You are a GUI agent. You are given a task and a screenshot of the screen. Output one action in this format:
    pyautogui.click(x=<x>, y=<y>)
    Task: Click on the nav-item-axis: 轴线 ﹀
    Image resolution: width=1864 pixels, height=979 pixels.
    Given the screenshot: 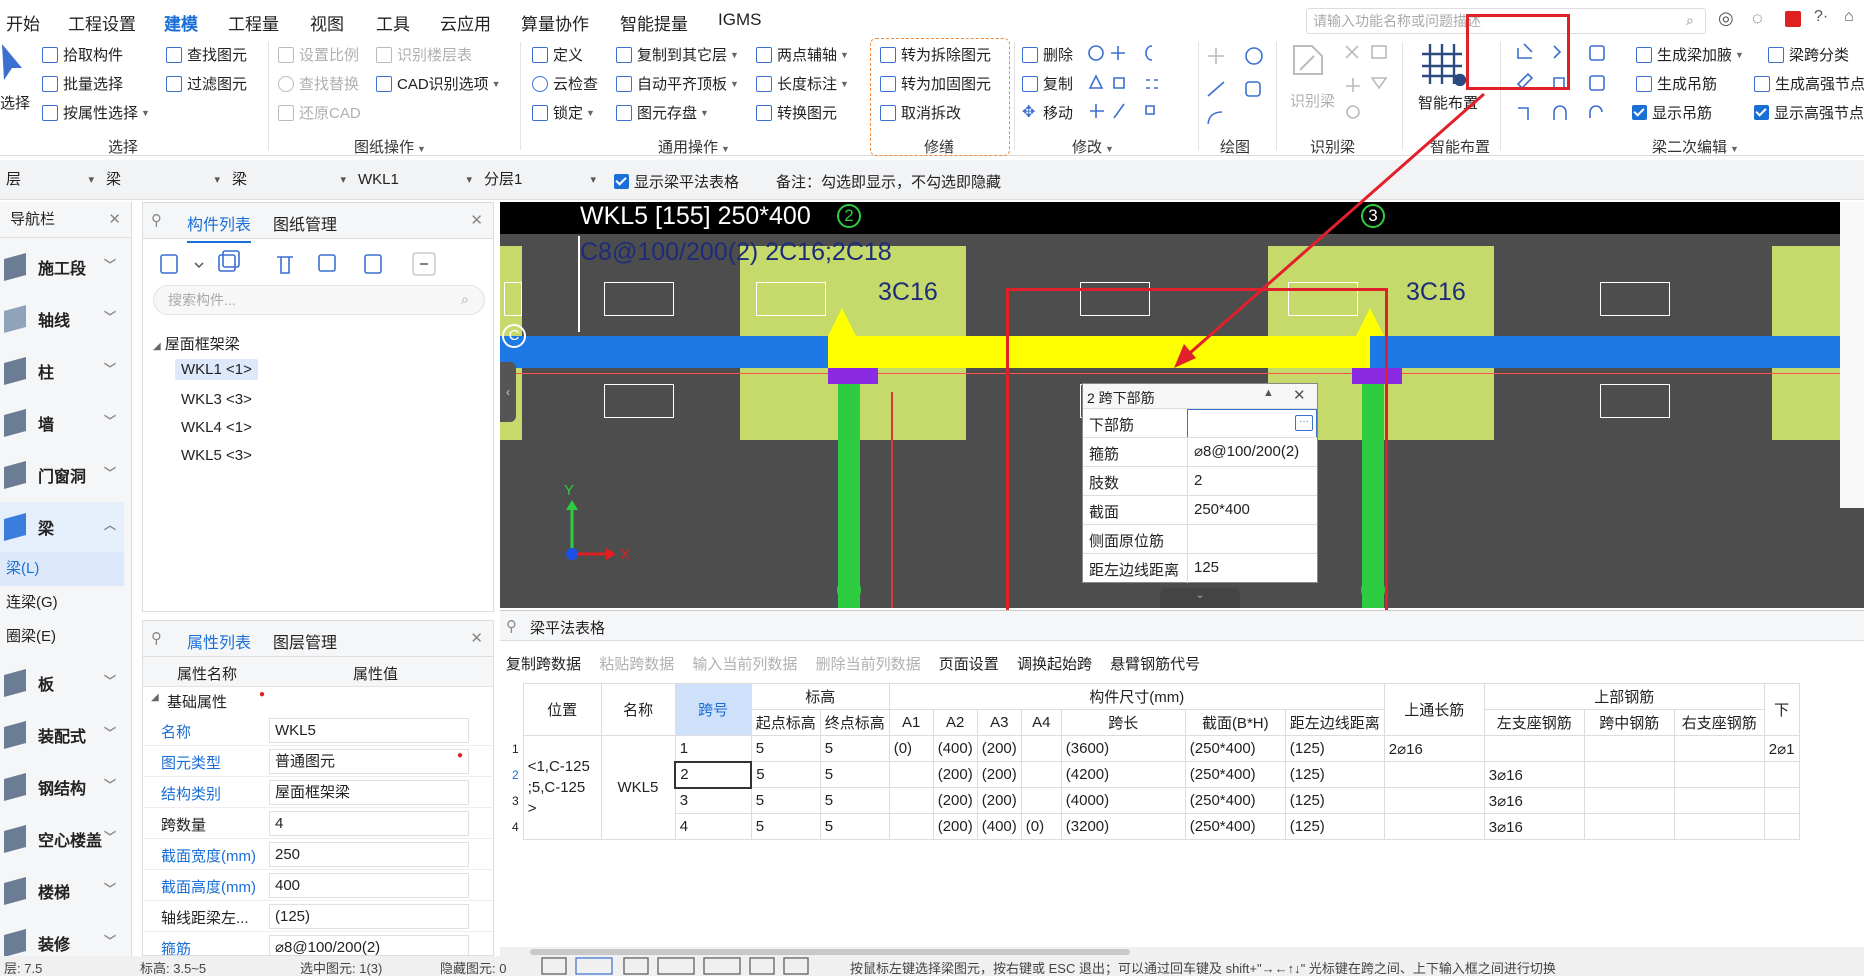 What is the action you would take?
    pyautogui.click(x=62, y=319)
    